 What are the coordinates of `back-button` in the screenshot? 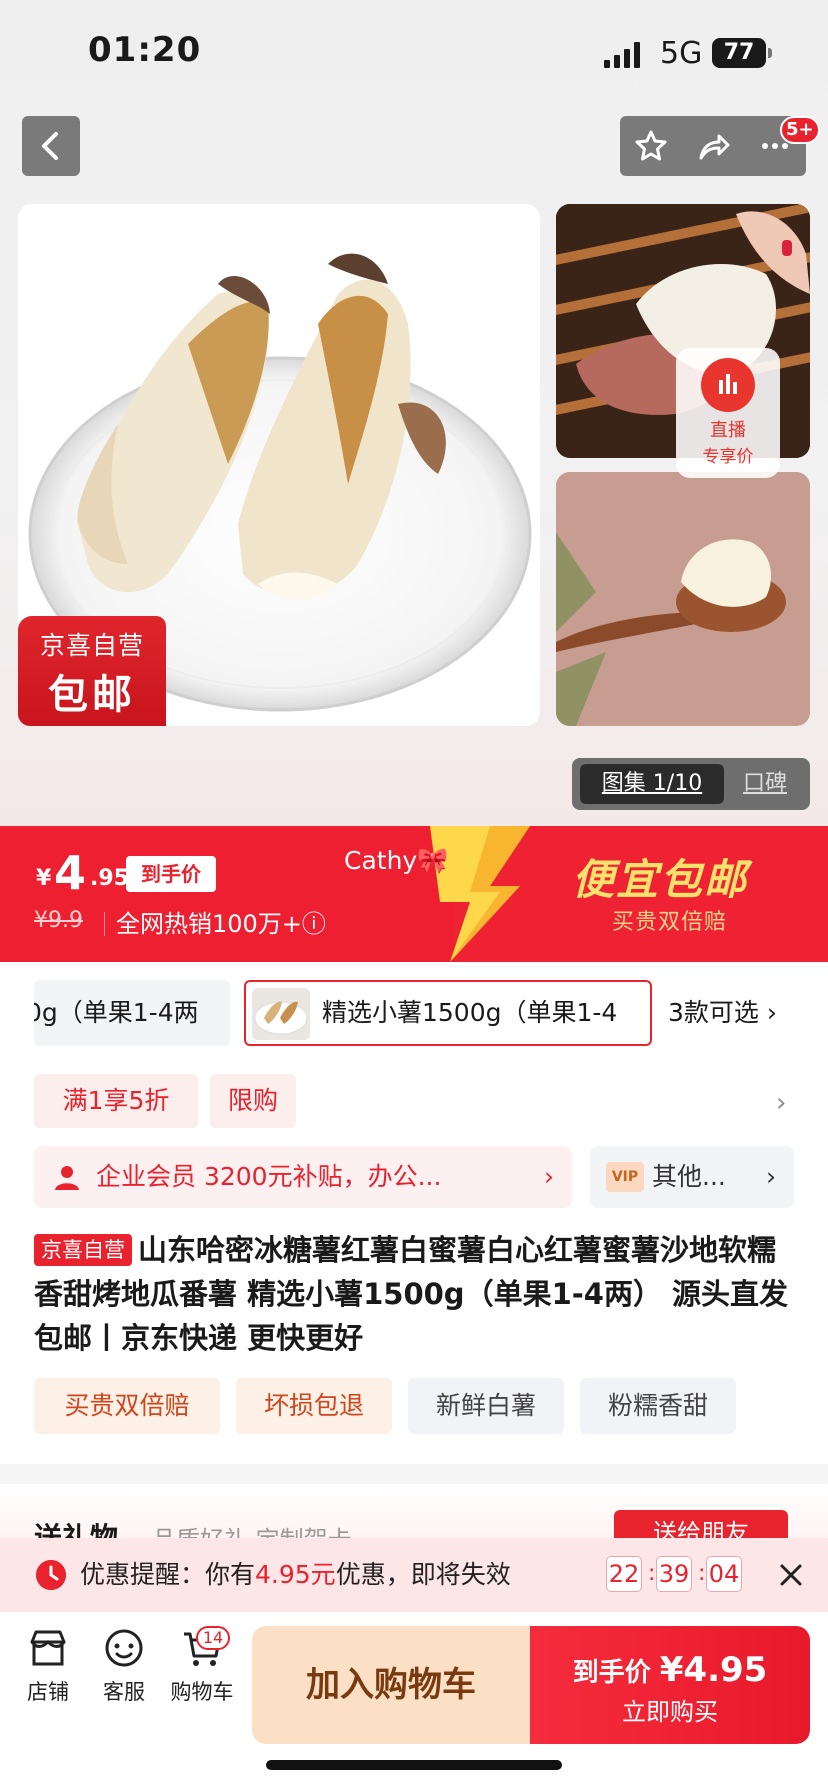 It's located at (51, 146).